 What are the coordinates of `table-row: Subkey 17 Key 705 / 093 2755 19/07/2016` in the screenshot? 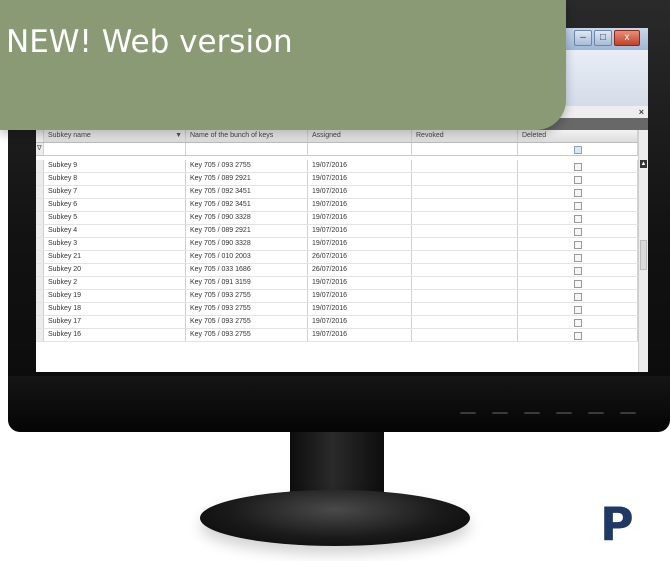 It's located at (337, 322).